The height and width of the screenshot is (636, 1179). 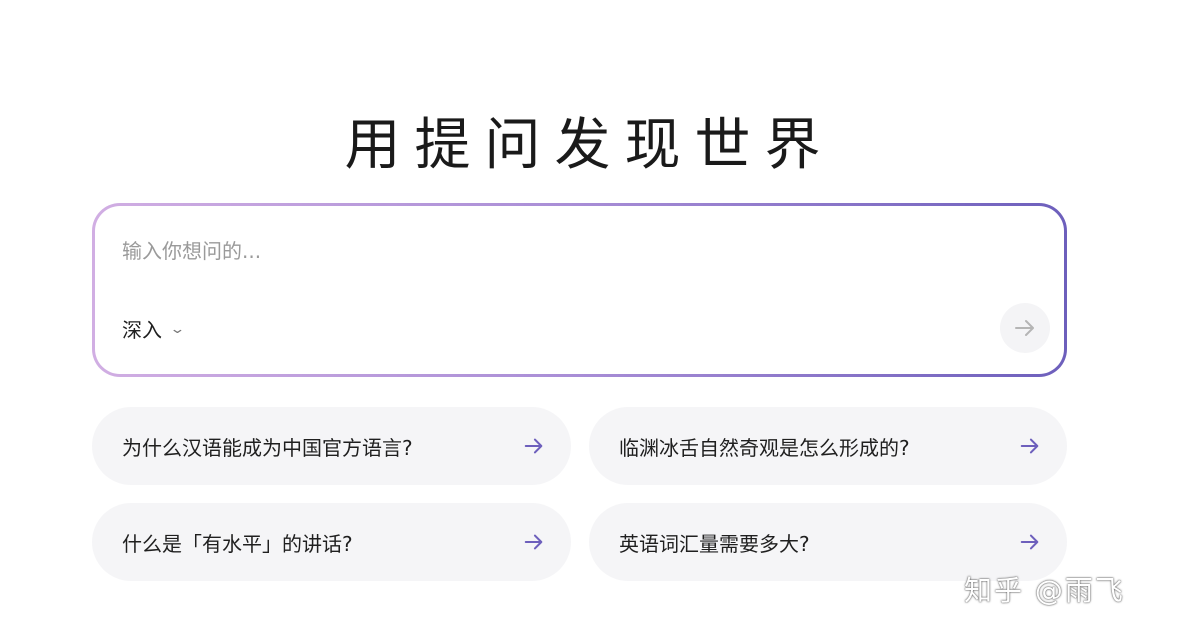 I want to click on suggestion-card: 什么是「有水平」的讲话?, so click(x=331, y=542).